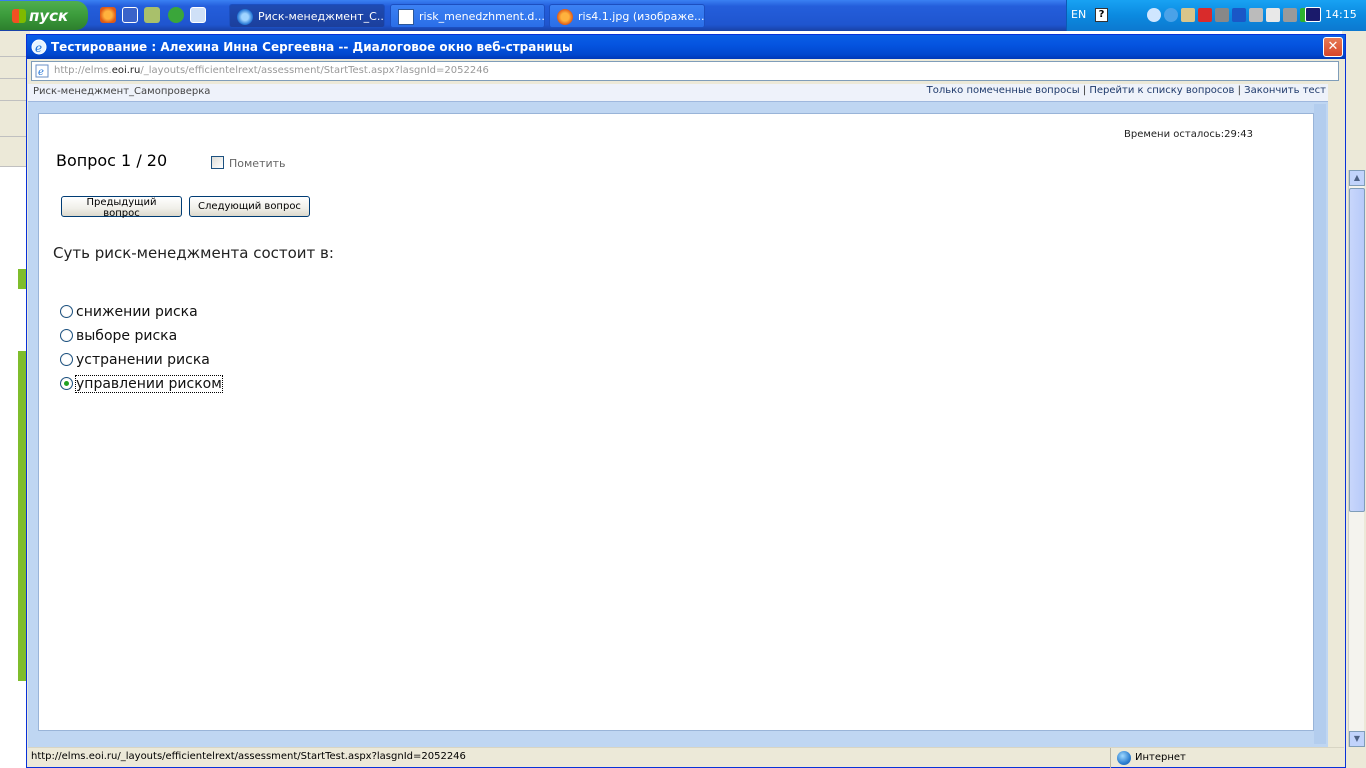 Image resolution: width=1366 pixels, height=768 pixels. What do you see at coordinates (1124, 758) in the screenshot?
I see `globe-icon` at bounding box center [1124, 758].